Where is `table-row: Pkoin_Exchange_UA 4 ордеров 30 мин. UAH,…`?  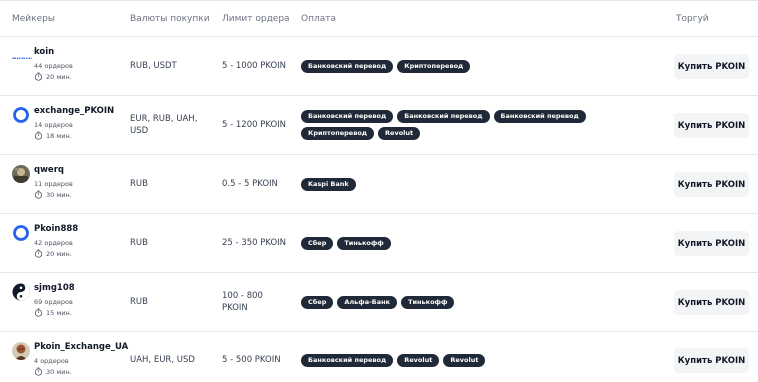 table-row: Pkoin_Exchange_UA 4 ордеров 30 мин. UAH,… is located at coordinates (379, 357).